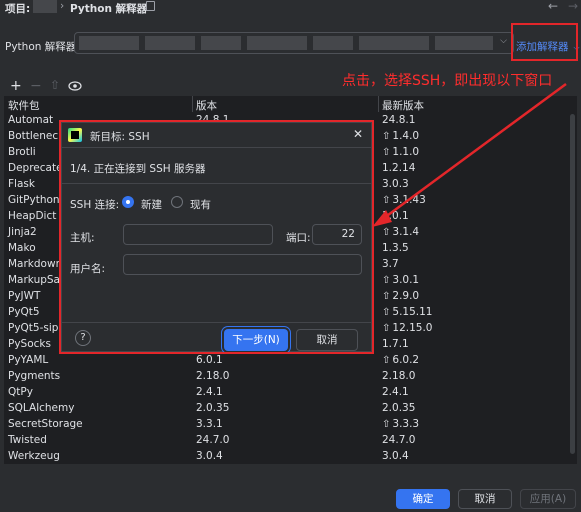  Describe the element at coordinates (34, 200) in the screenshot. I see `package-name: GitPython` at that location.